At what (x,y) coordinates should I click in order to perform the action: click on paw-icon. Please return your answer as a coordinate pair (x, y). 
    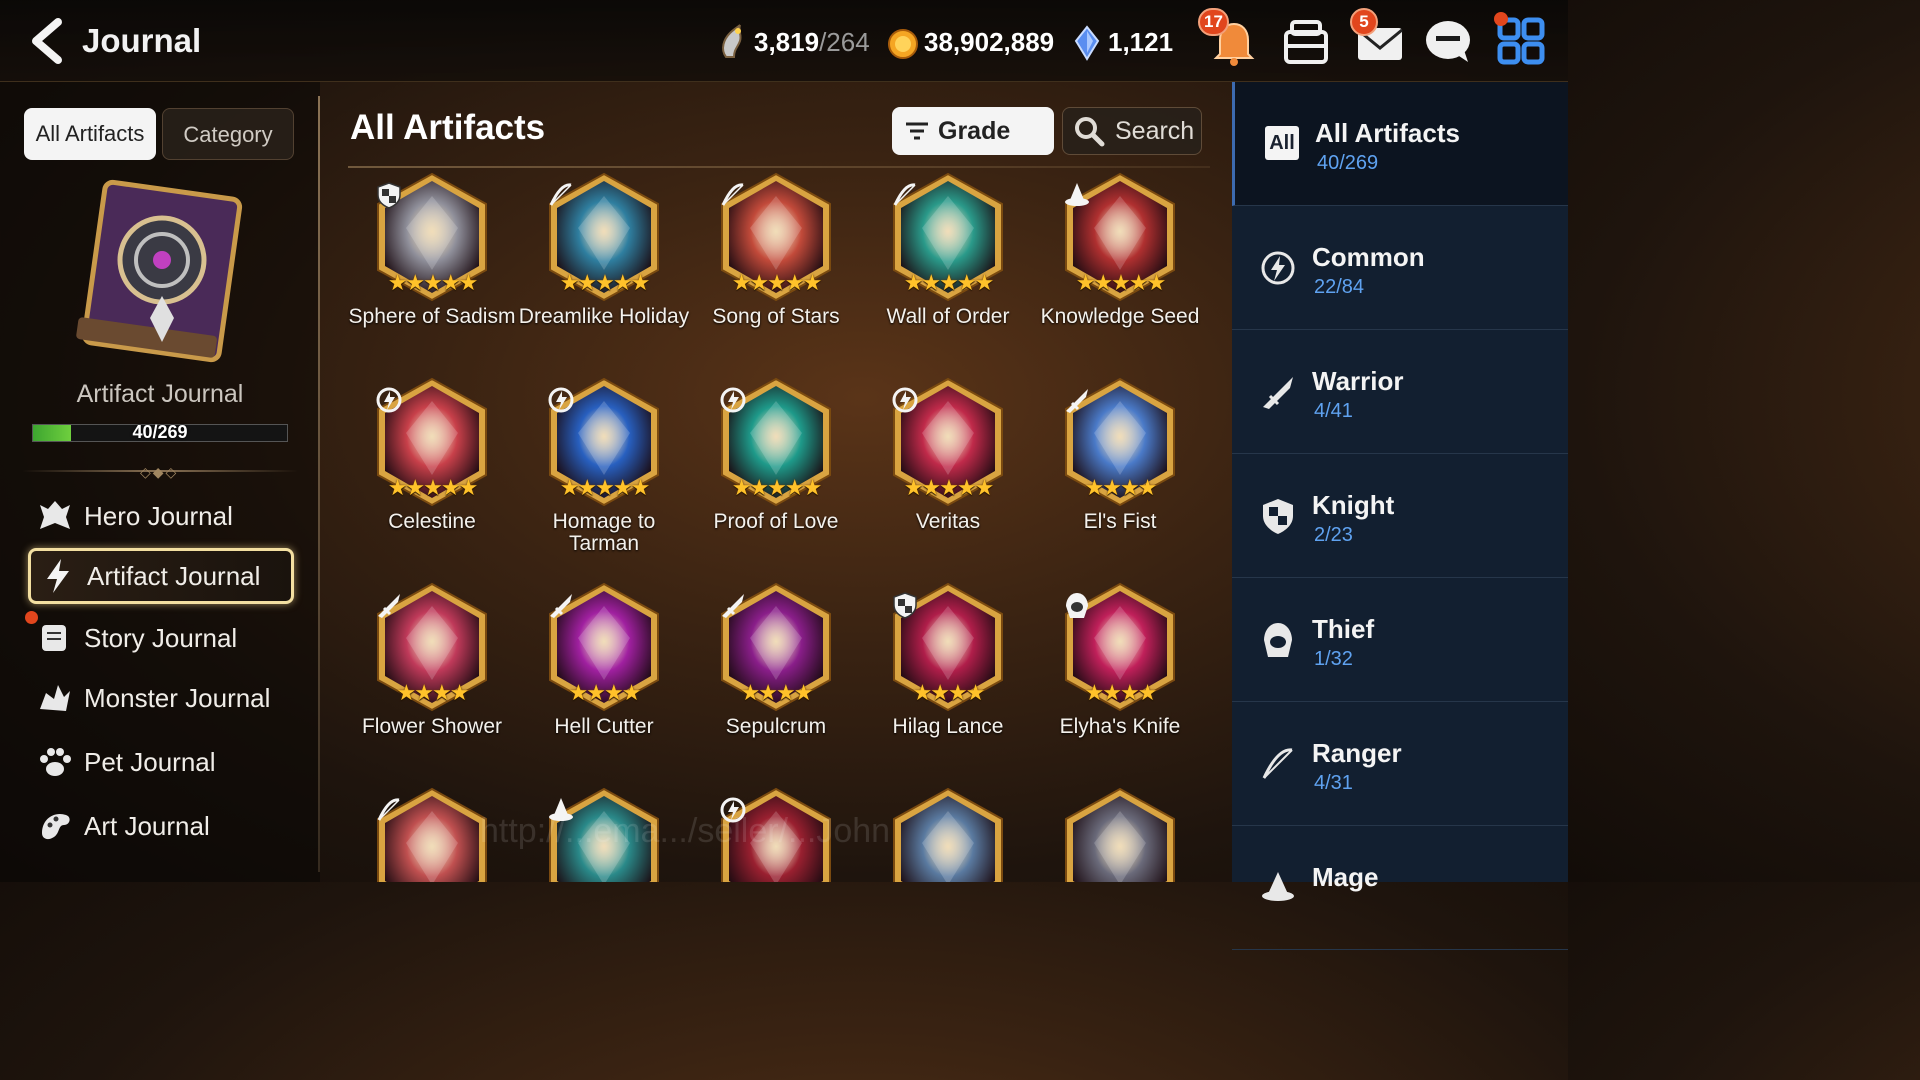
    Looking at the image, I should click on (55, 762).